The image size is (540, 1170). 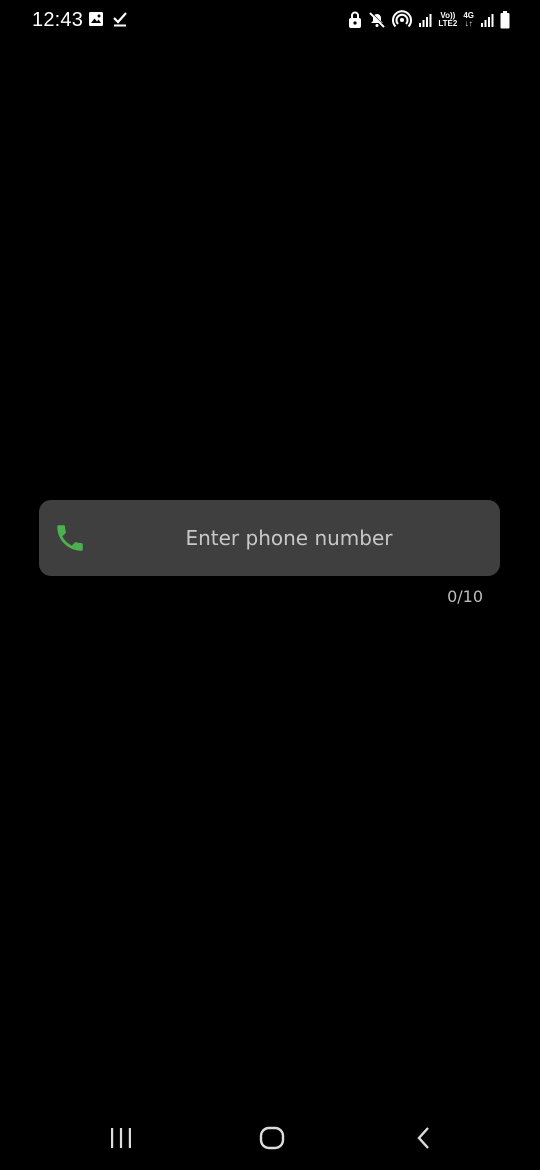 What do you see at coordinates (289, 538) in the screenshot?
I see `phone-number-input` at bounding box center [289, 538].